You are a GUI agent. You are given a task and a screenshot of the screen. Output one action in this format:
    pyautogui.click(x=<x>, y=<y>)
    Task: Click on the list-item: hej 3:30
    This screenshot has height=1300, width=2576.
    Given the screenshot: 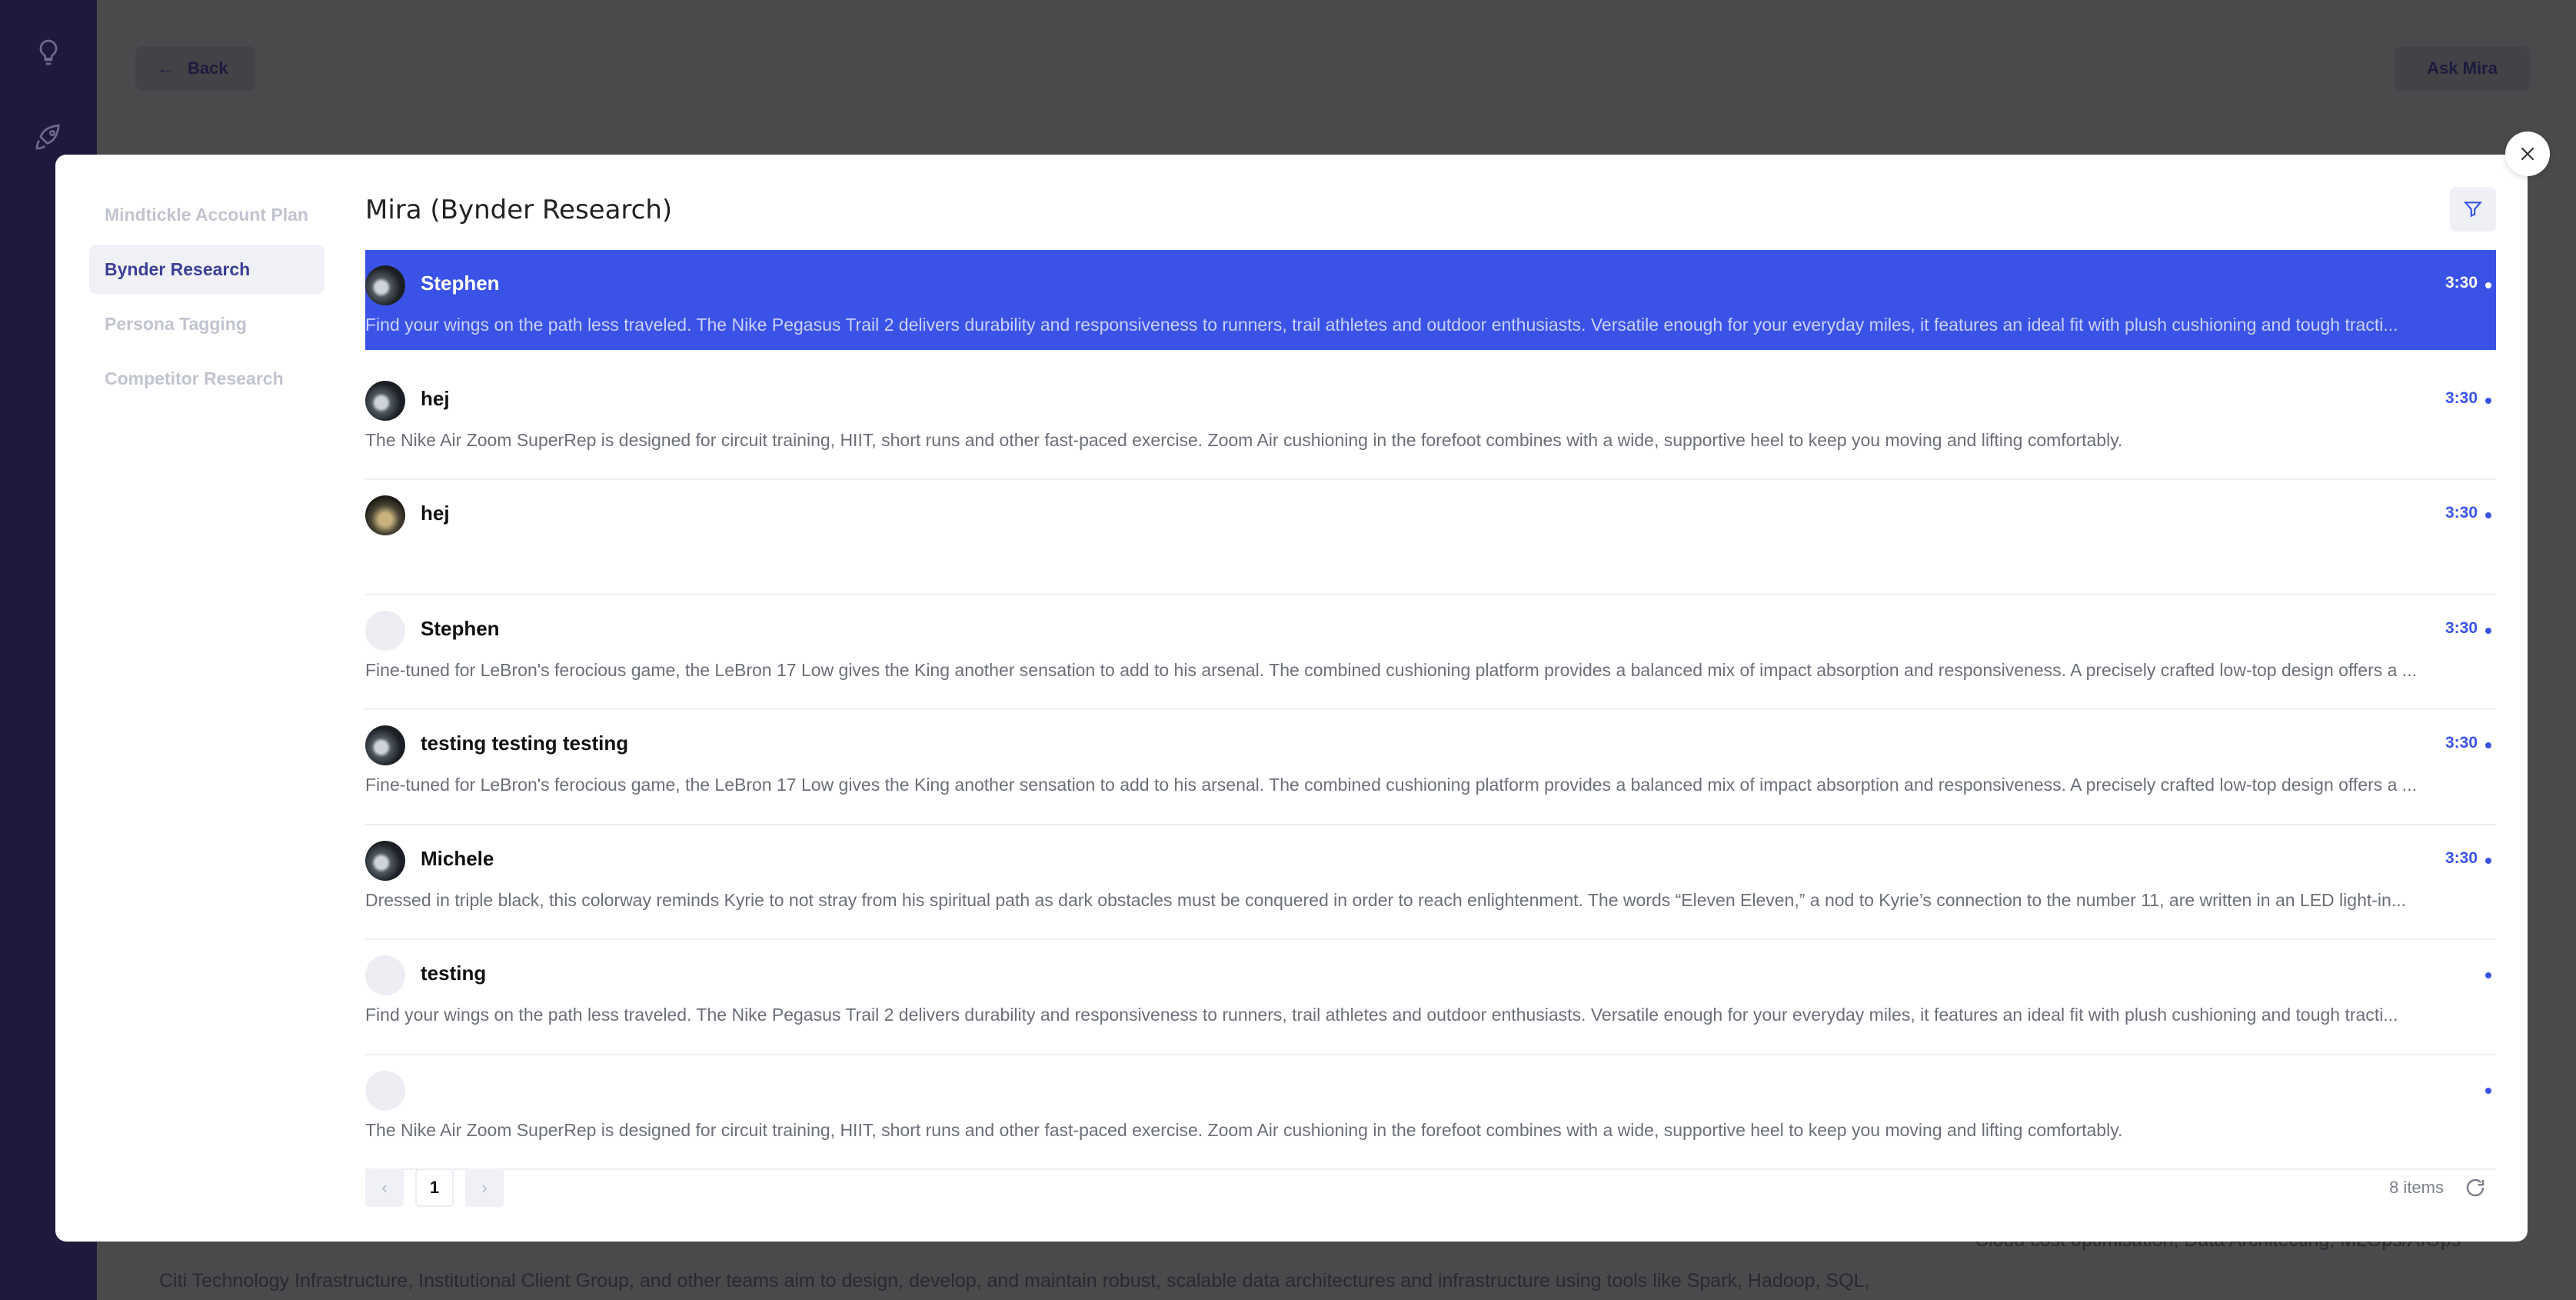 What is the action you would take?
    pyautogui.click(x=1430, y=537)
    